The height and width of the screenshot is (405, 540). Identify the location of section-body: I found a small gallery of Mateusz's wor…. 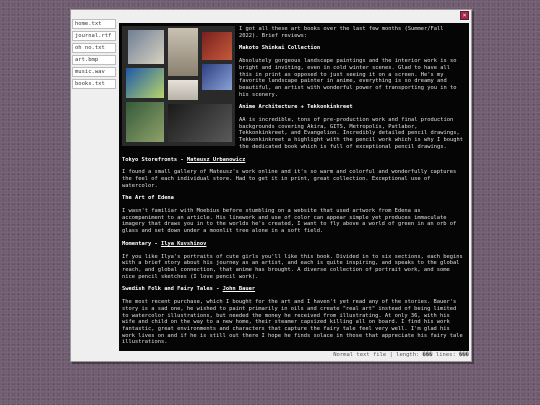
(289, 179).